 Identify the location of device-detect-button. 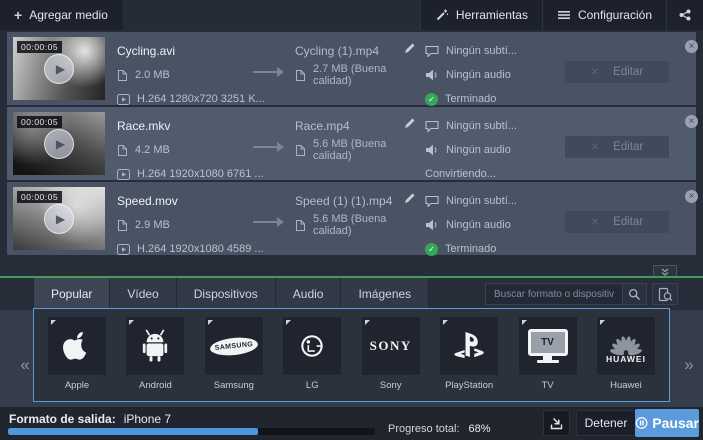
(665, 294).